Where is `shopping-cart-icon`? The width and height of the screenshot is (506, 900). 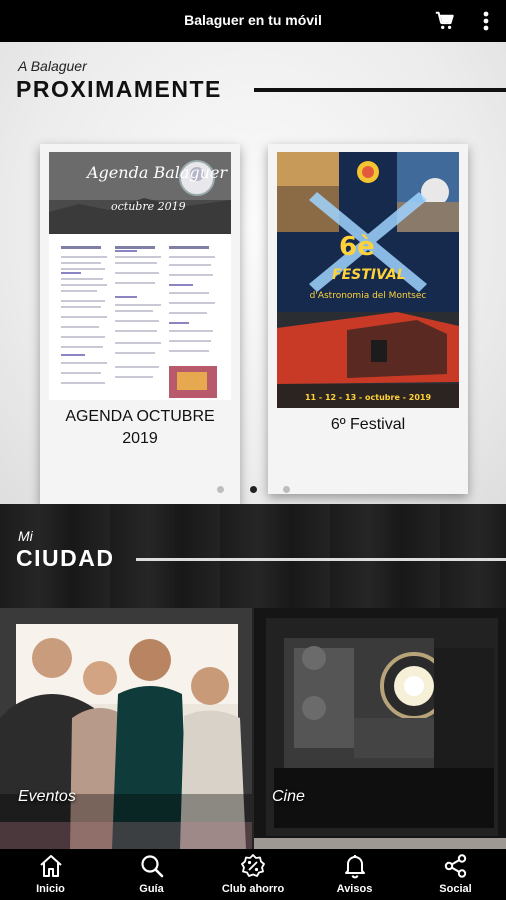
shopping-cart-icon is located at coordinates (445, 21).